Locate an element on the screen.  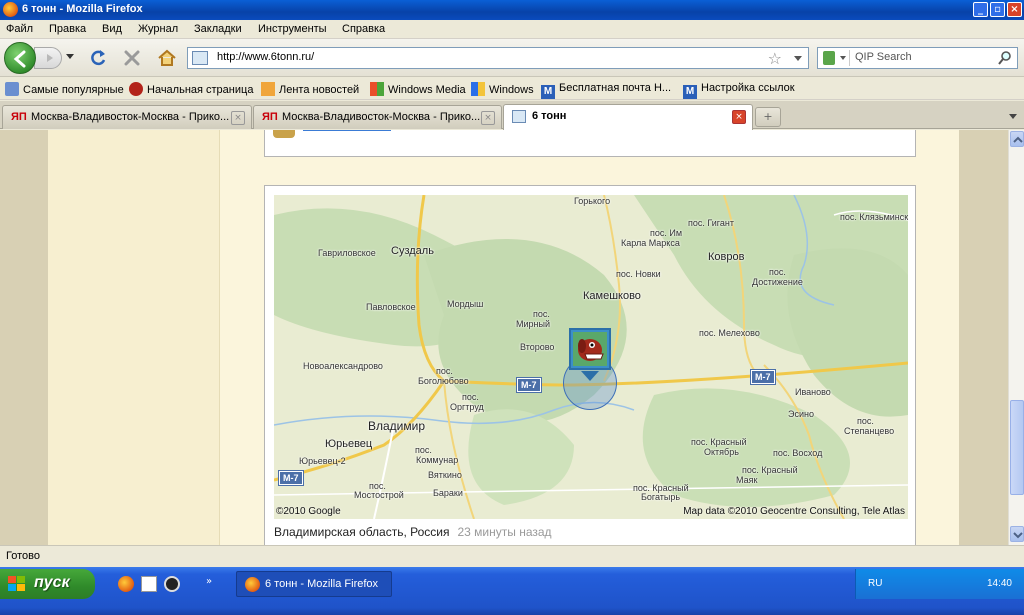
forward-button is located at coordinates (48, 58).